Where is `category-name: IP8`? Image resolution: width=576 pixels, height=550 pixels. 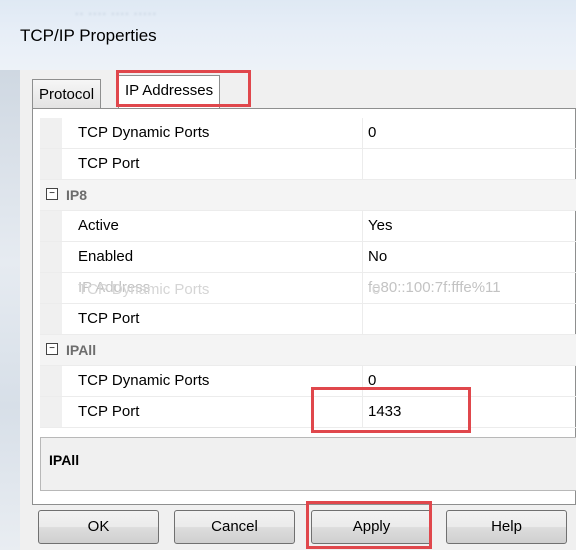 category-name: IP8 is located at coordinates (77, 195).